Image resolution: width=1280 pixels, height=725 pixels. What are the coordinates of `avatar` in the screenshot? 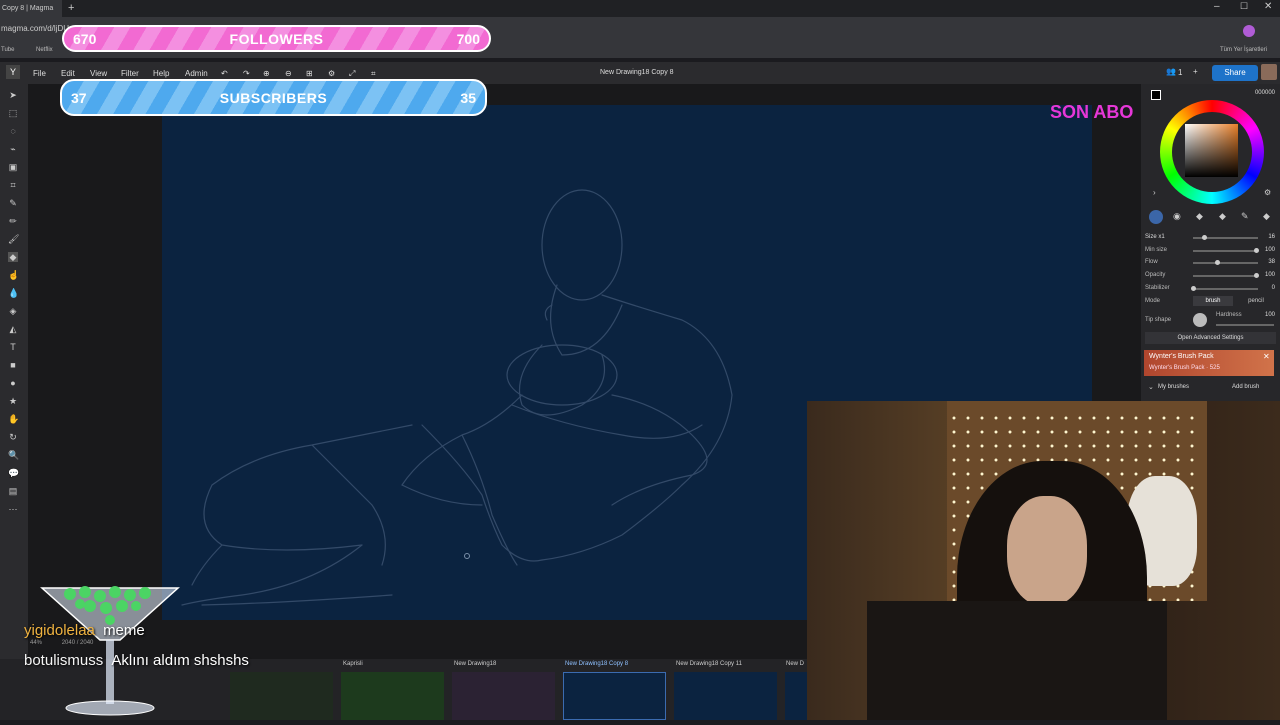 It's located at (1269, 72).